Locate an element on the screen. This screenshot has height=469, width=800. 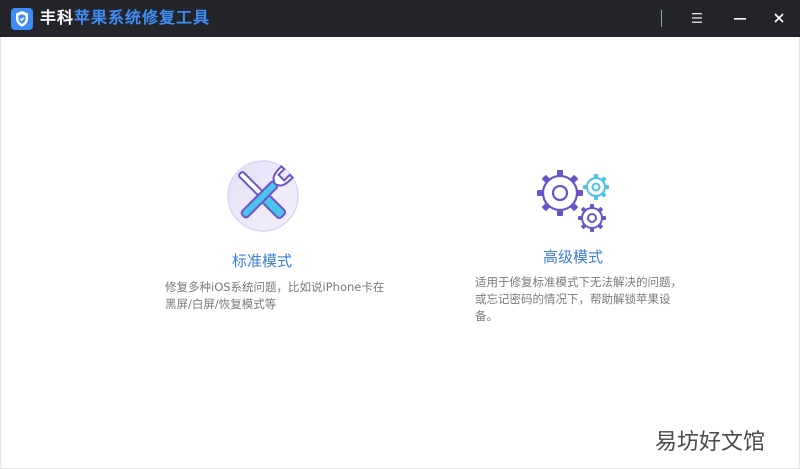
minimize-button is located at coordinates (740, 18).